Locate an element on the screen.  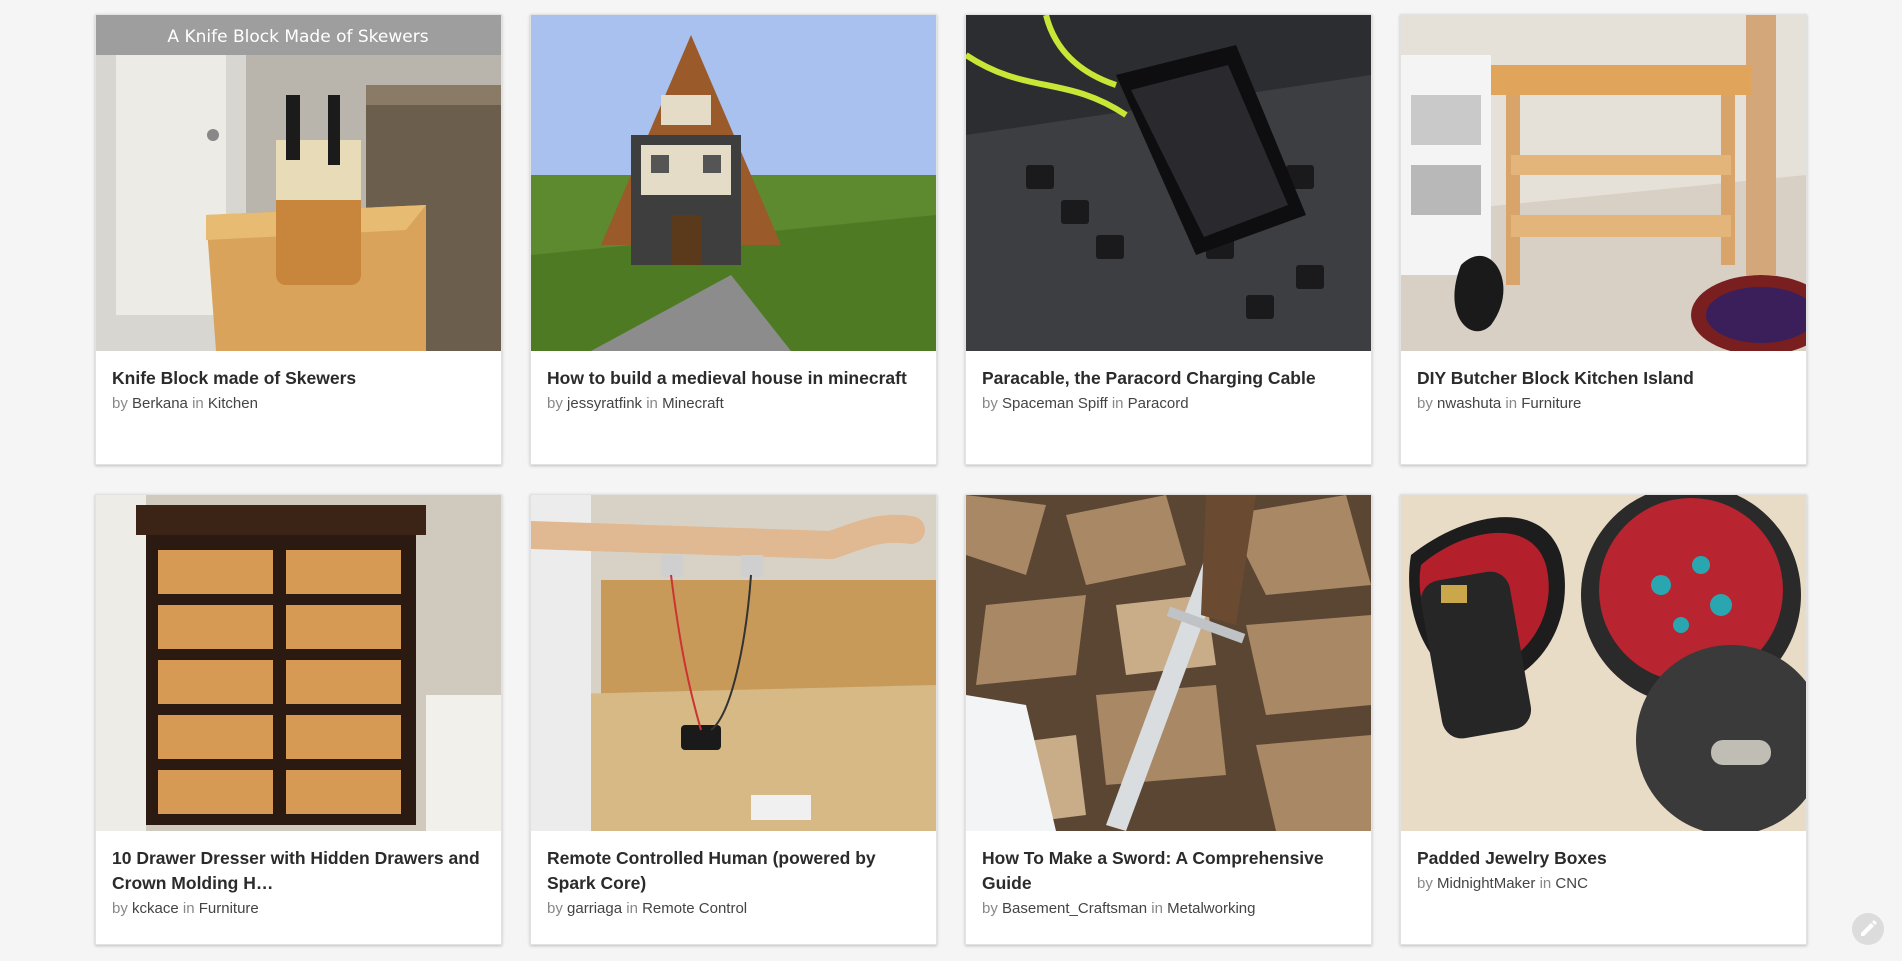
project-meta: by garriaga in Remote Control is located at coordinates (733, 909).